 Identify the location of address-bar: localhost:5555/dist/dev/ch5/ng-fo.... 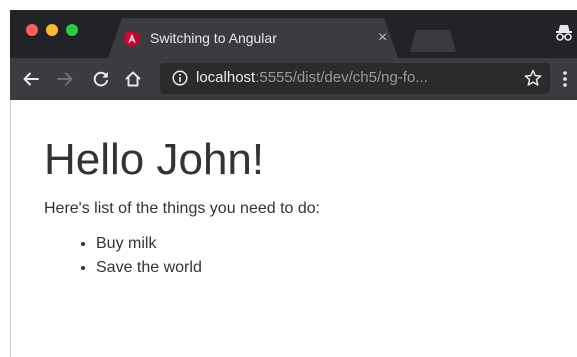
(355, 78).